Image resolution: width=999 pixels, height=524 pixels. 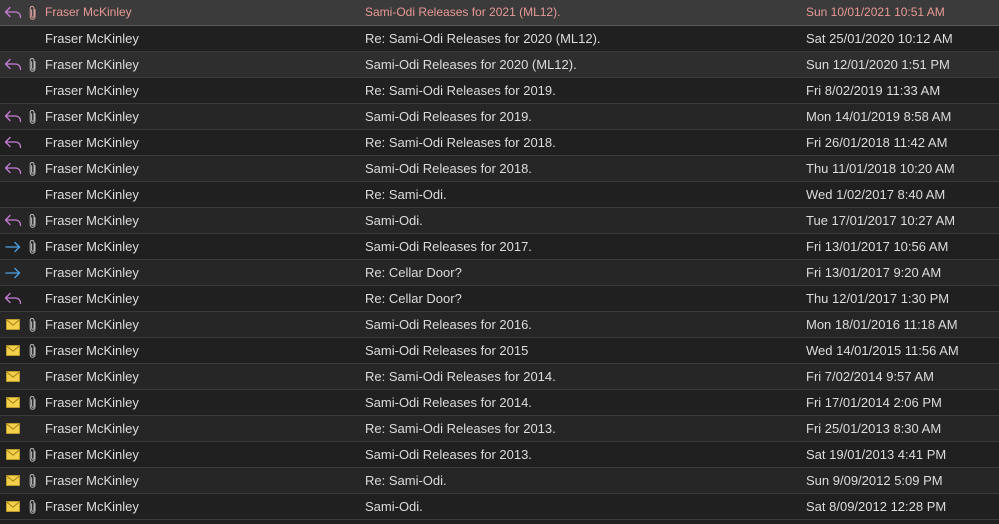 I want to click on received-date: Fri 13/01/2017 10:56 AM, so click(x=877, y=246).